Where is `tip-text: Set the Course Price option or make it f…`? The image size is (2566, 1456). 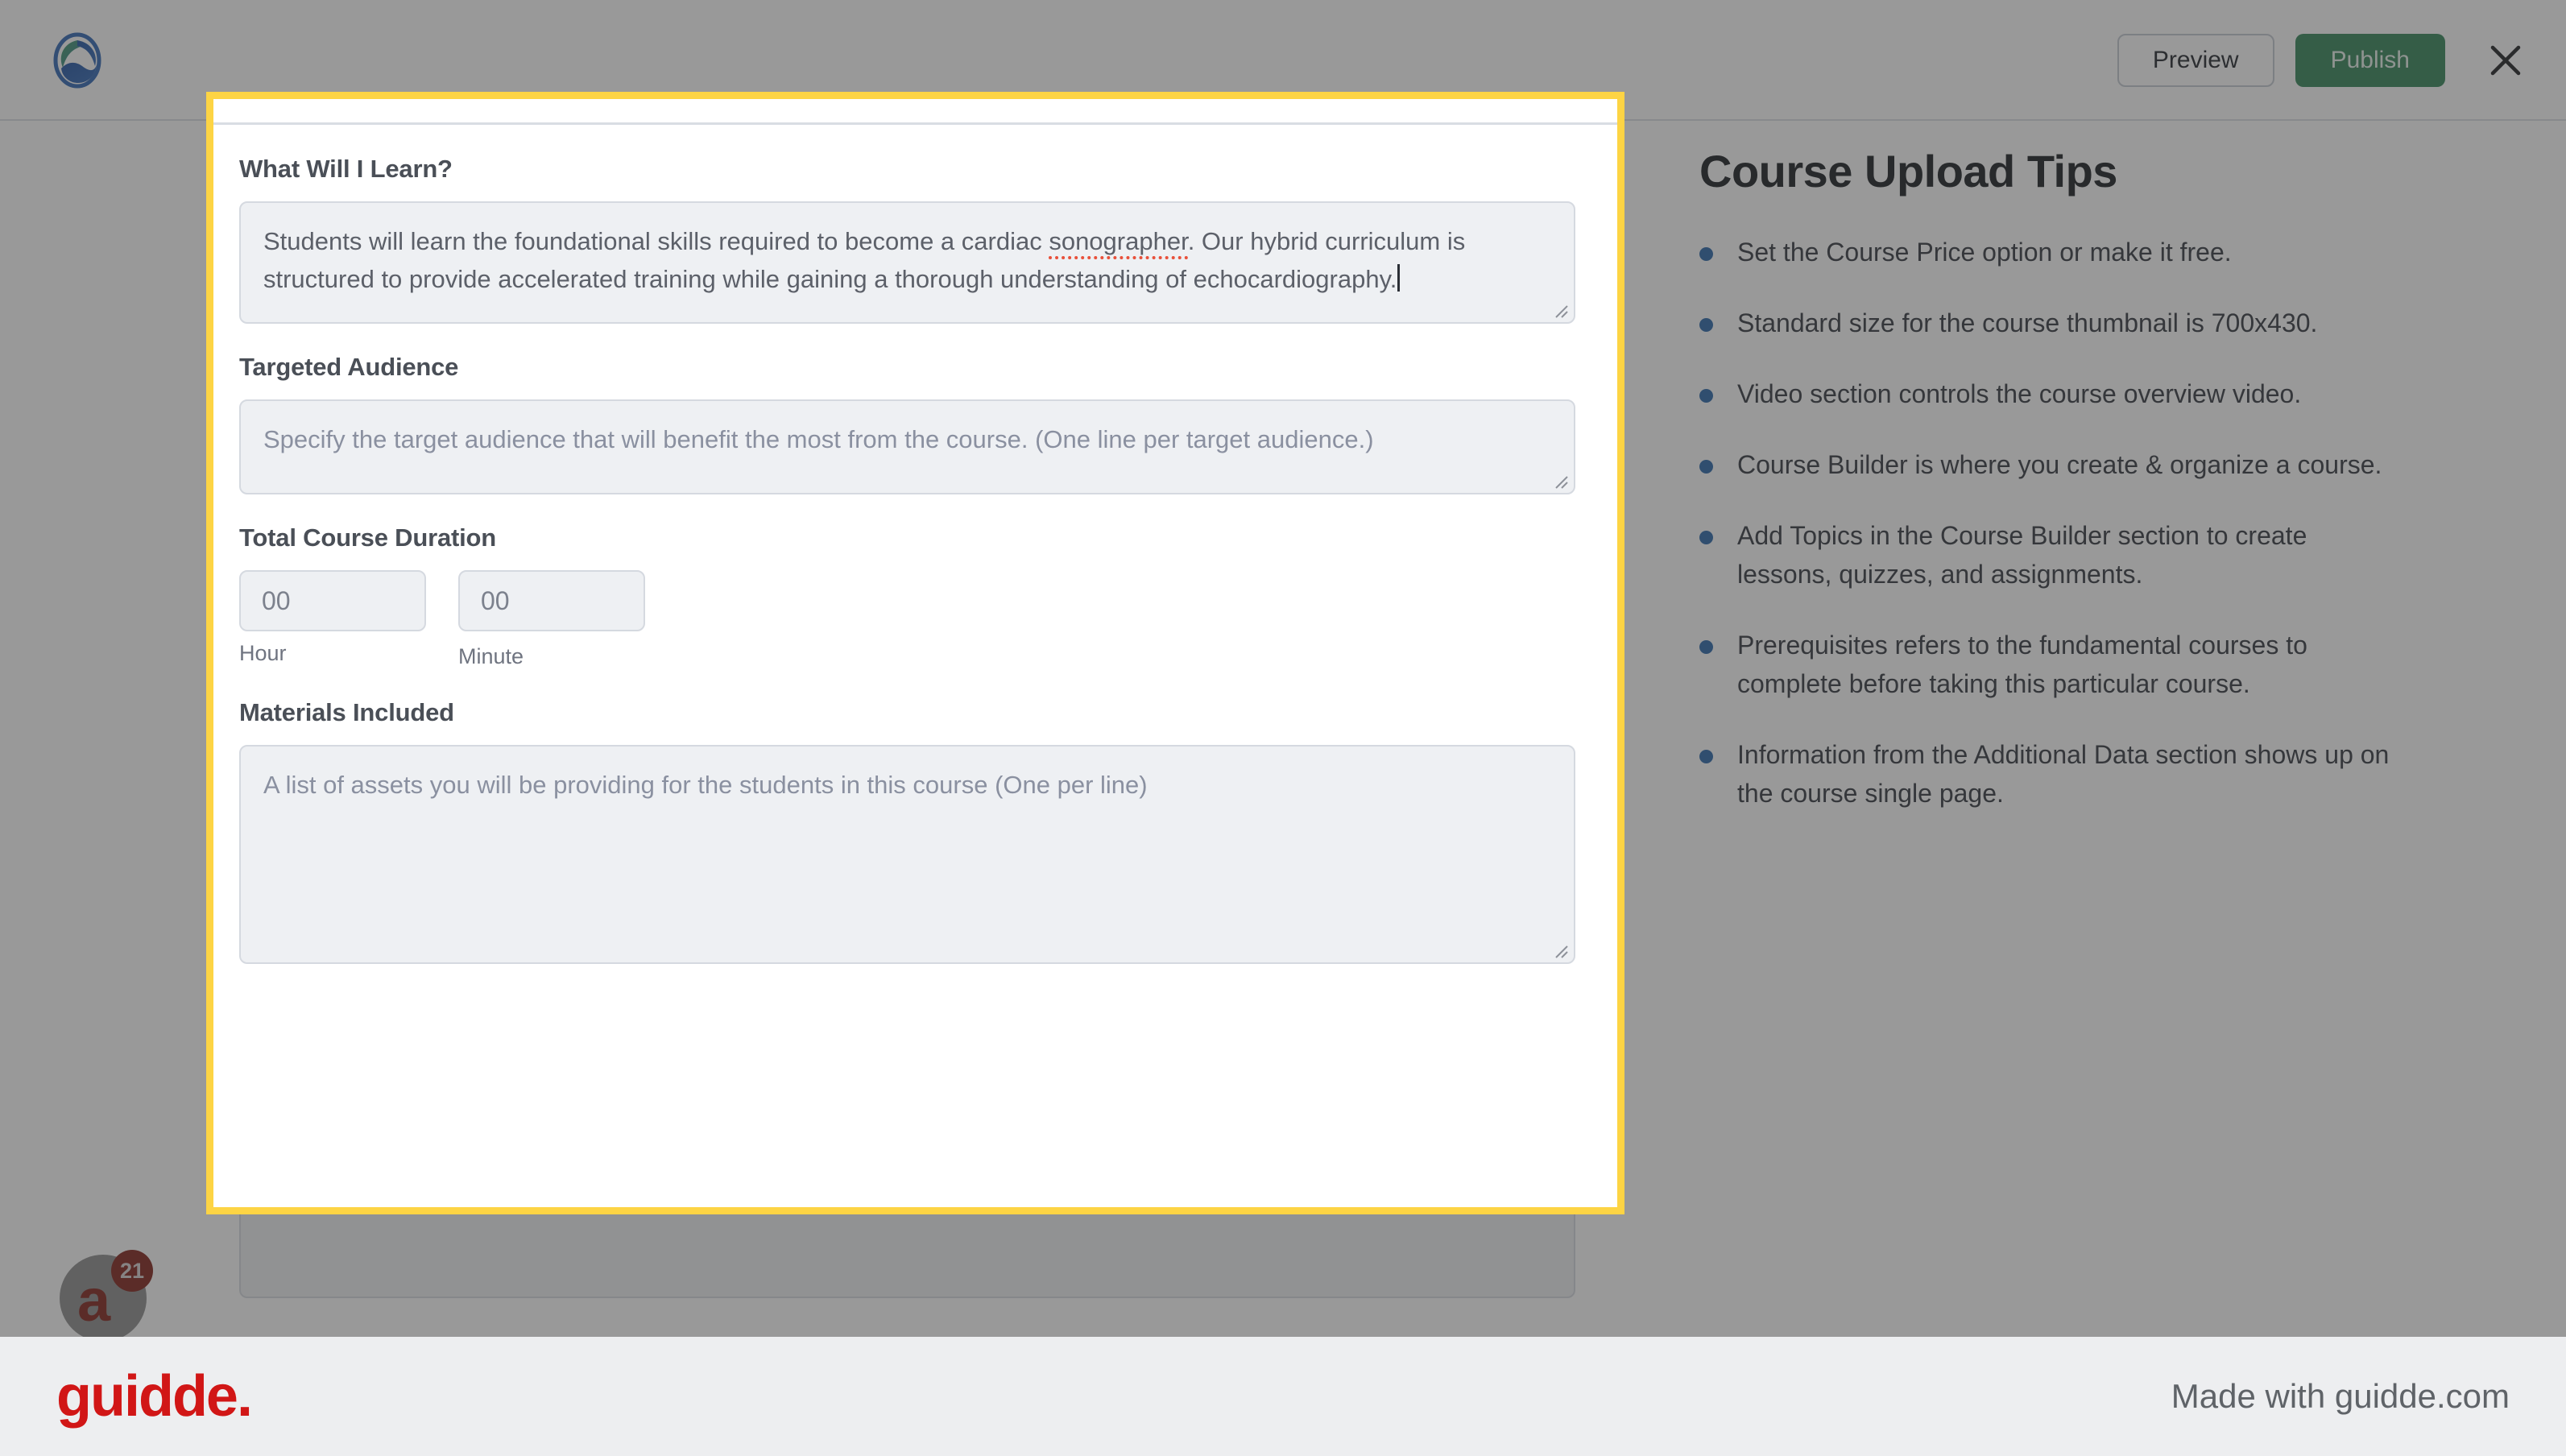 tip-text: Set the Course Price option or make it f… is located at coordinates (1984, 252).